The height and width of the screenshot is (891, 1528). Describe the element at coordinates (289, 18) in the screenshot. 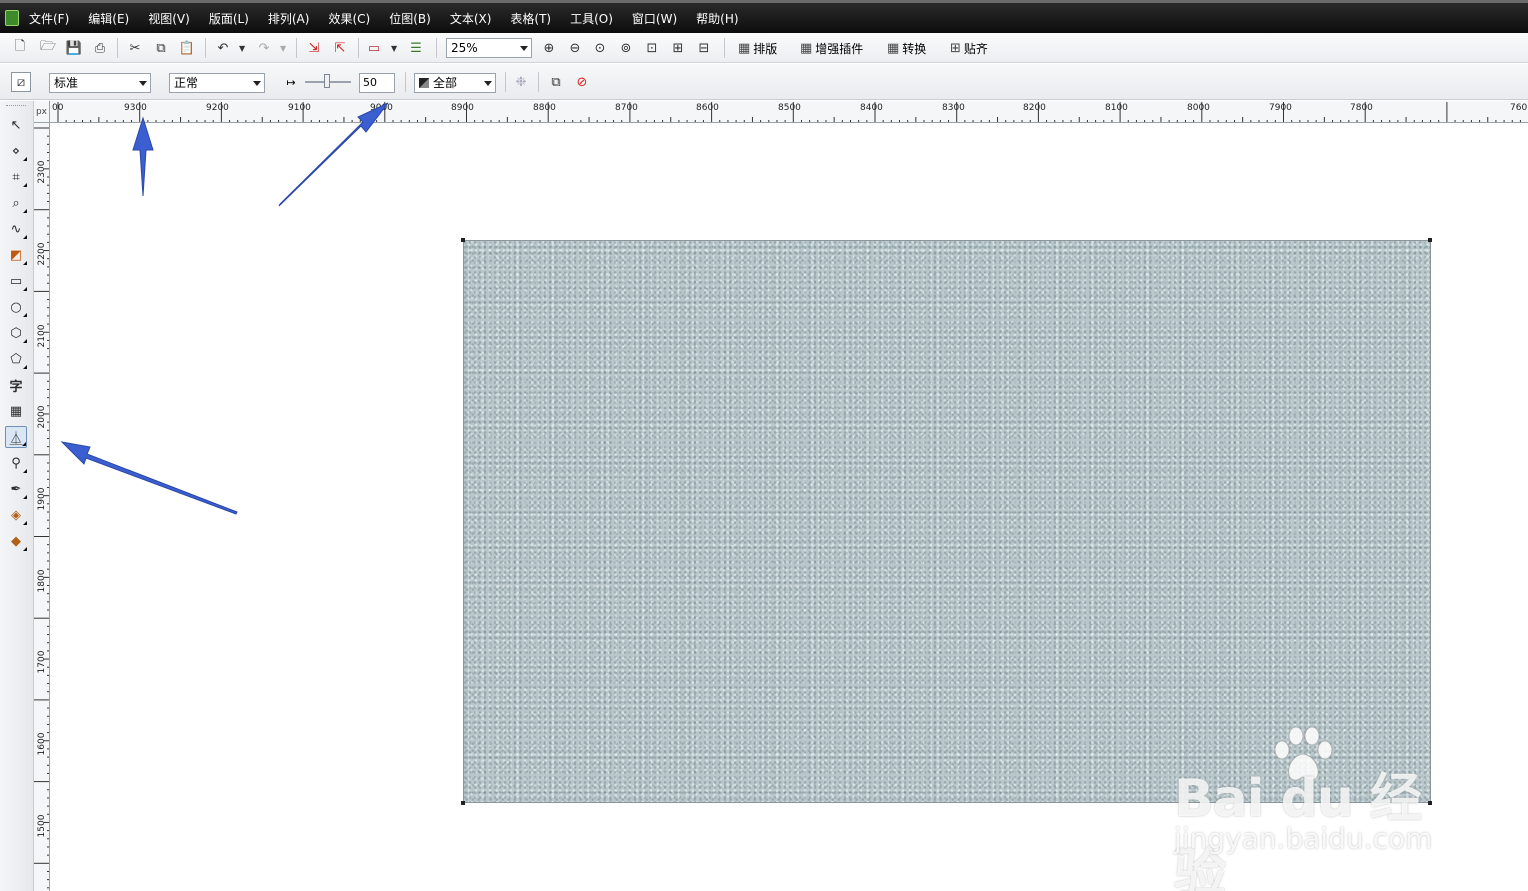

I see `menu-arrange: 排列(A)` at that location.